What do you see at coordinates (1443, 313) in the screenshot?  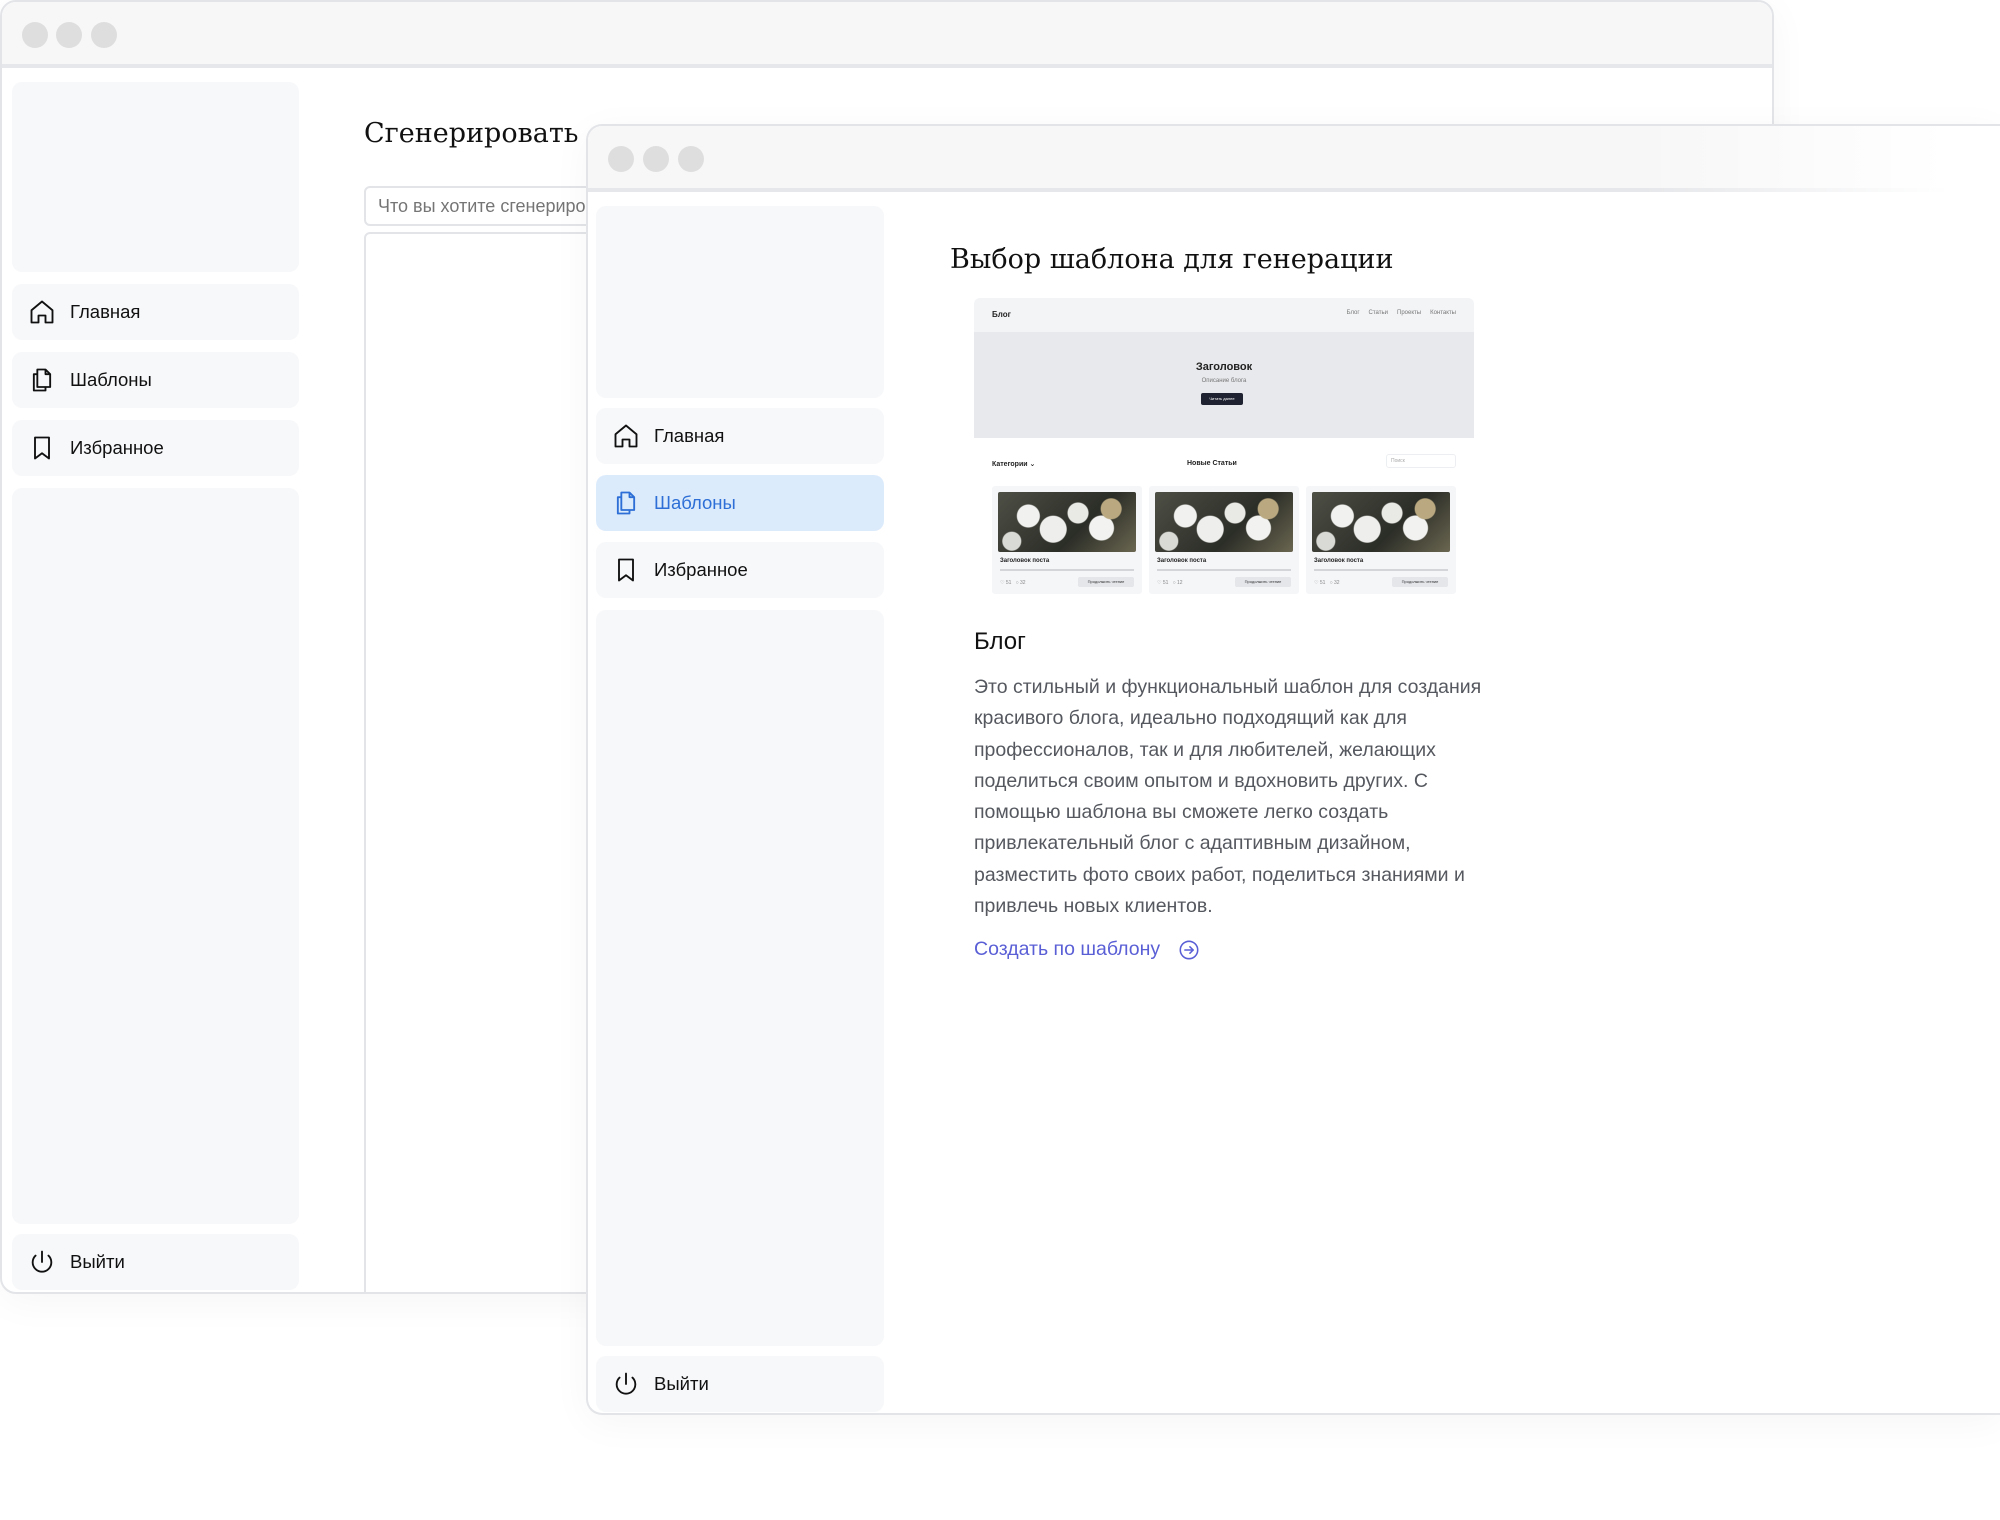 I see `preview-nav-link: Контакты` at bounding box center [1443, 313].